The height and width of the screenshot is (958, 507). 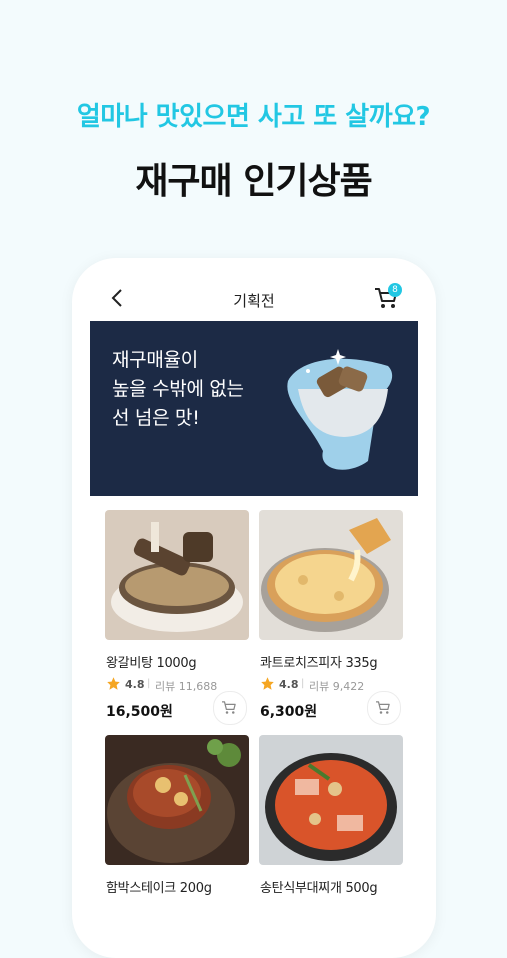 I want to click on product-price: 16,500원, so click(x=139, y=712).